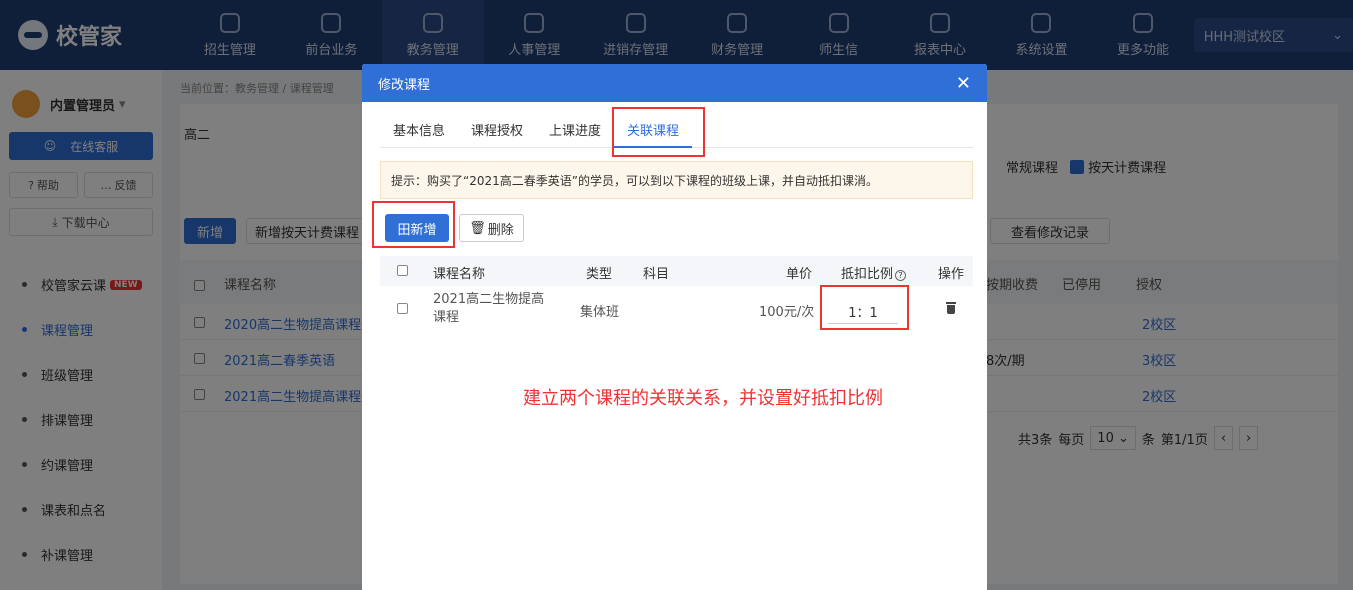 Image resolution: width=1353 pixels, height=590 pixels. Describe the element at coordinates (402, 270) in the screenshot. I see `select-all-checkbox` at that location.